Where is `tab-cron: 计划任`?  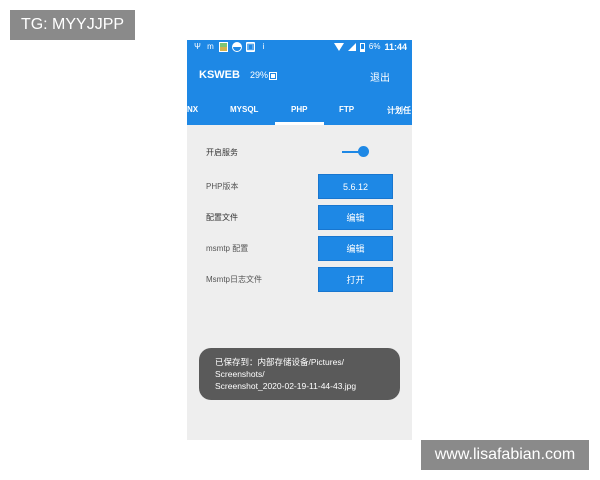 tab-cron: 计划任 is located at coordinates (399, 110).